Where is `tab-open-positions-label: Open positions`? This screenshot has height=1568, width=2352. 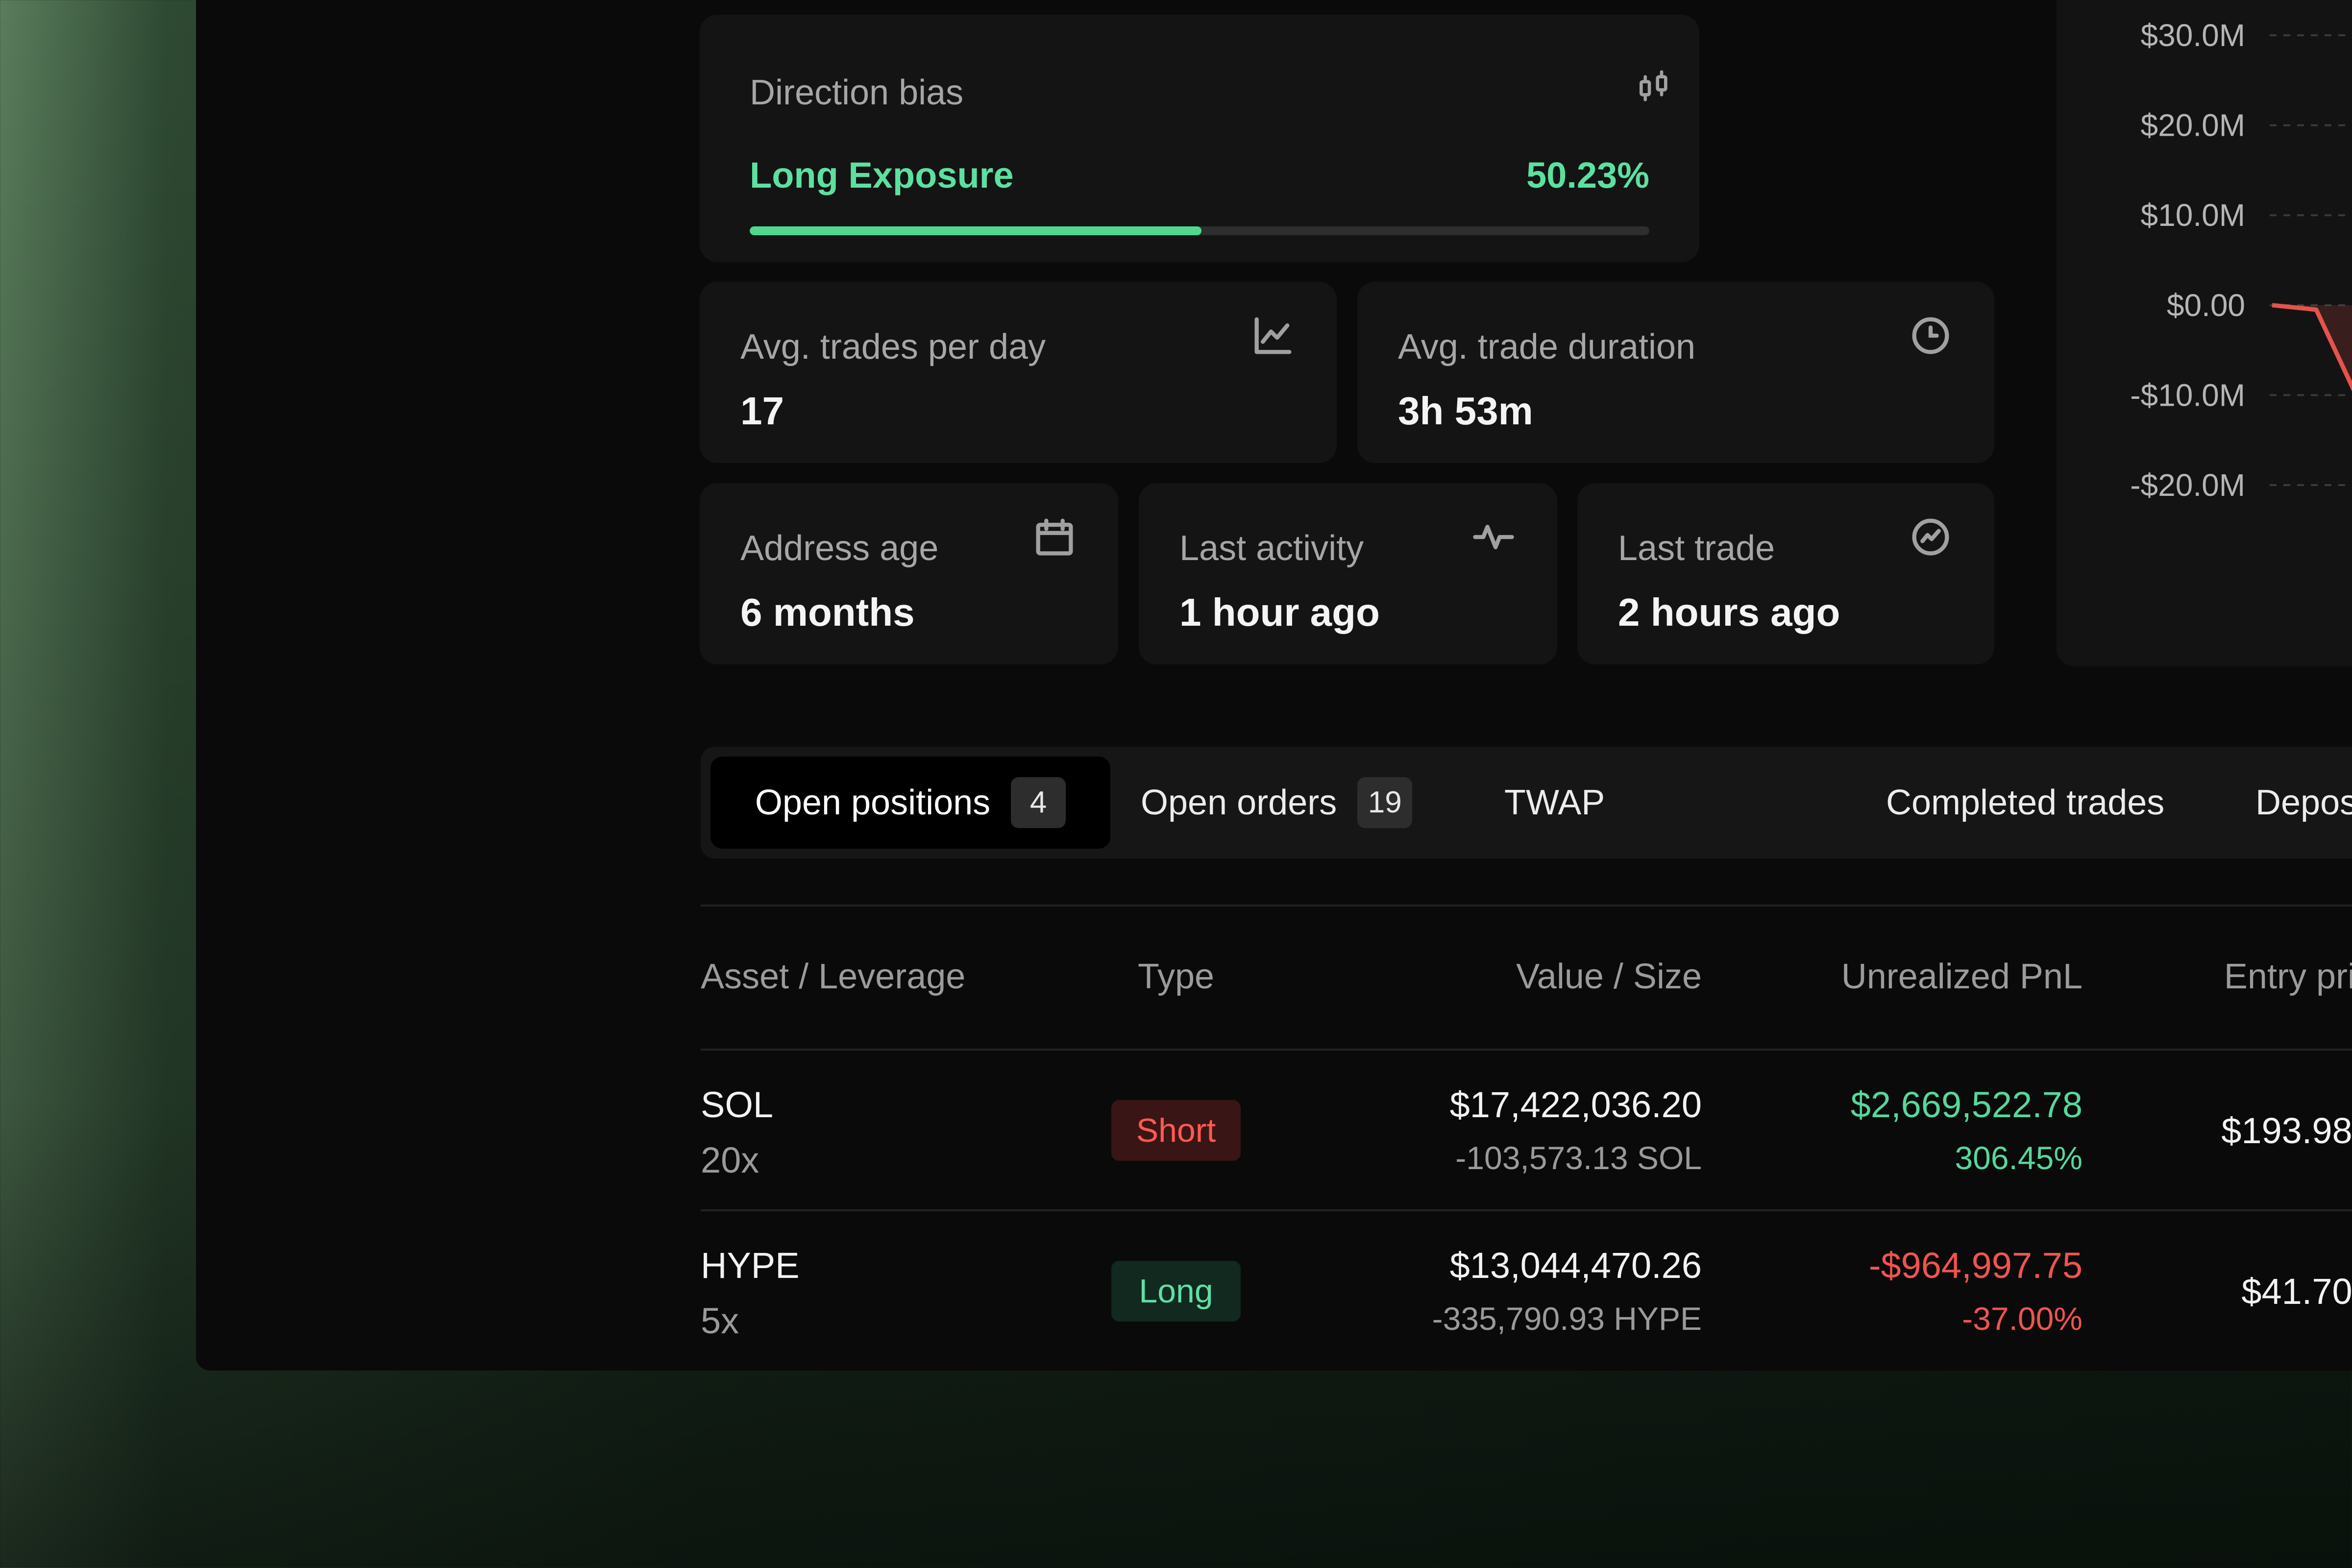 tab-open-positions-label: Open positions is located at coordinates (873, 802).